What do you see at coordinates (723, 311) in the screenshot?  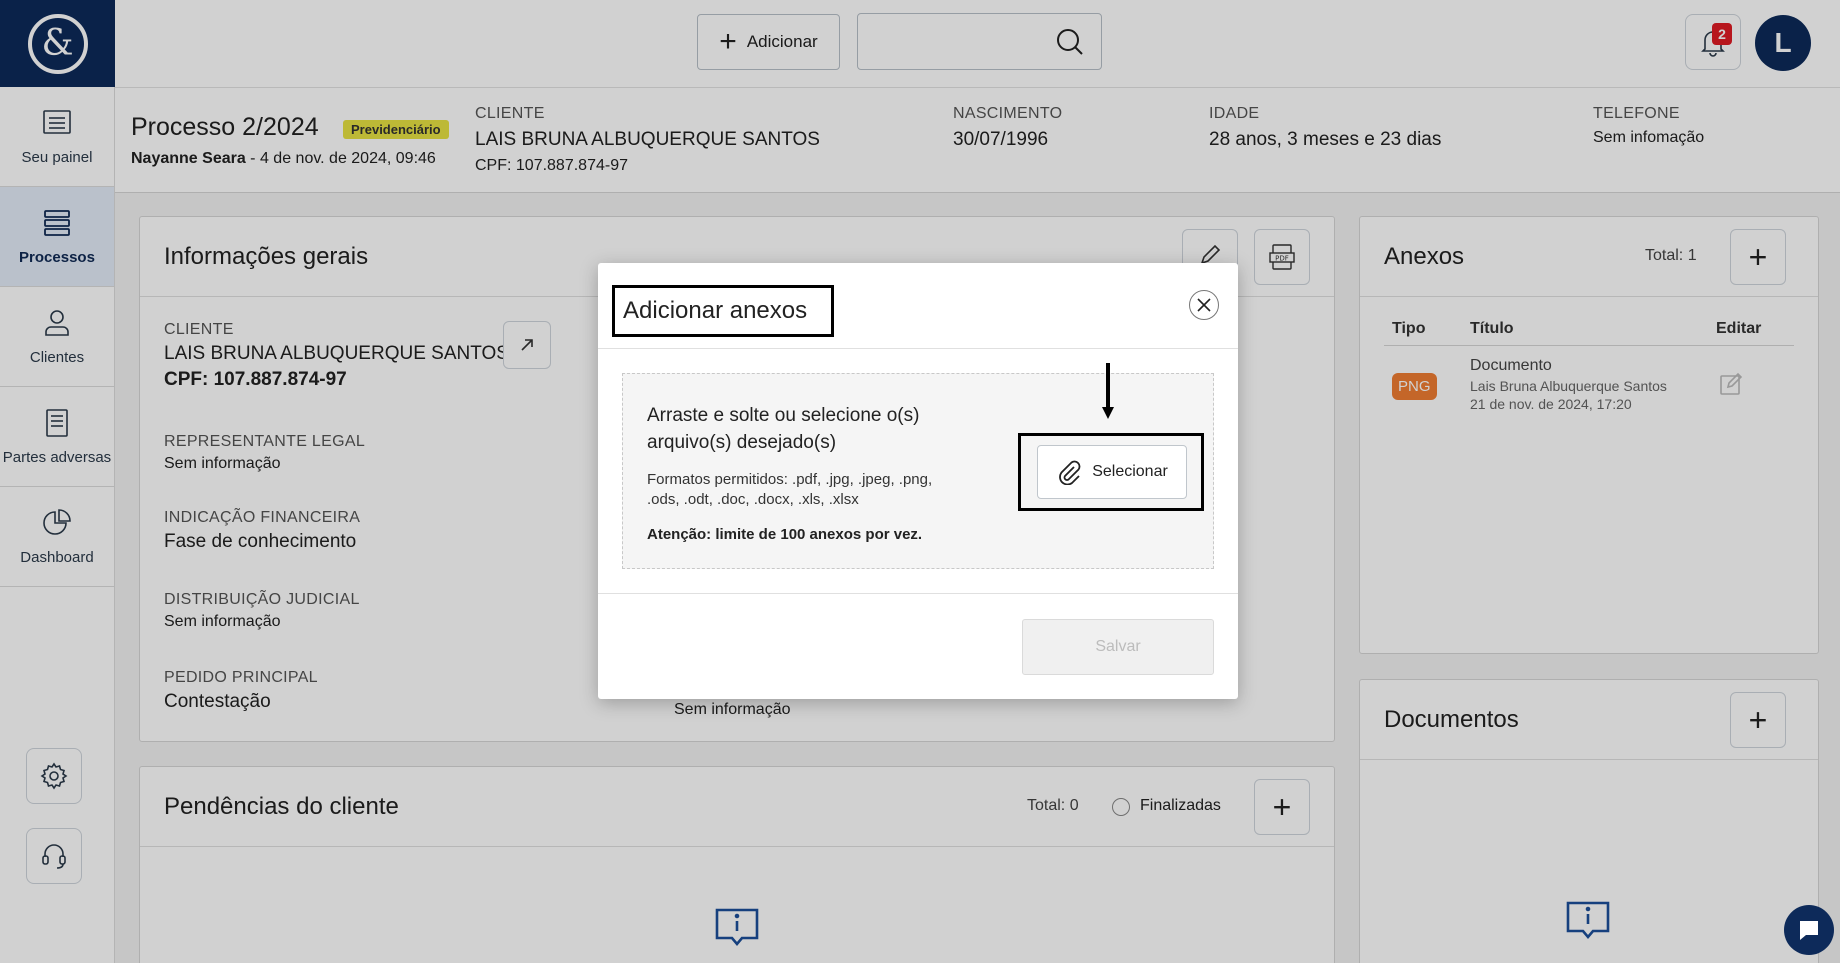 I see `modal-title: Adicionar anexos` at bounding box center [723, 311].